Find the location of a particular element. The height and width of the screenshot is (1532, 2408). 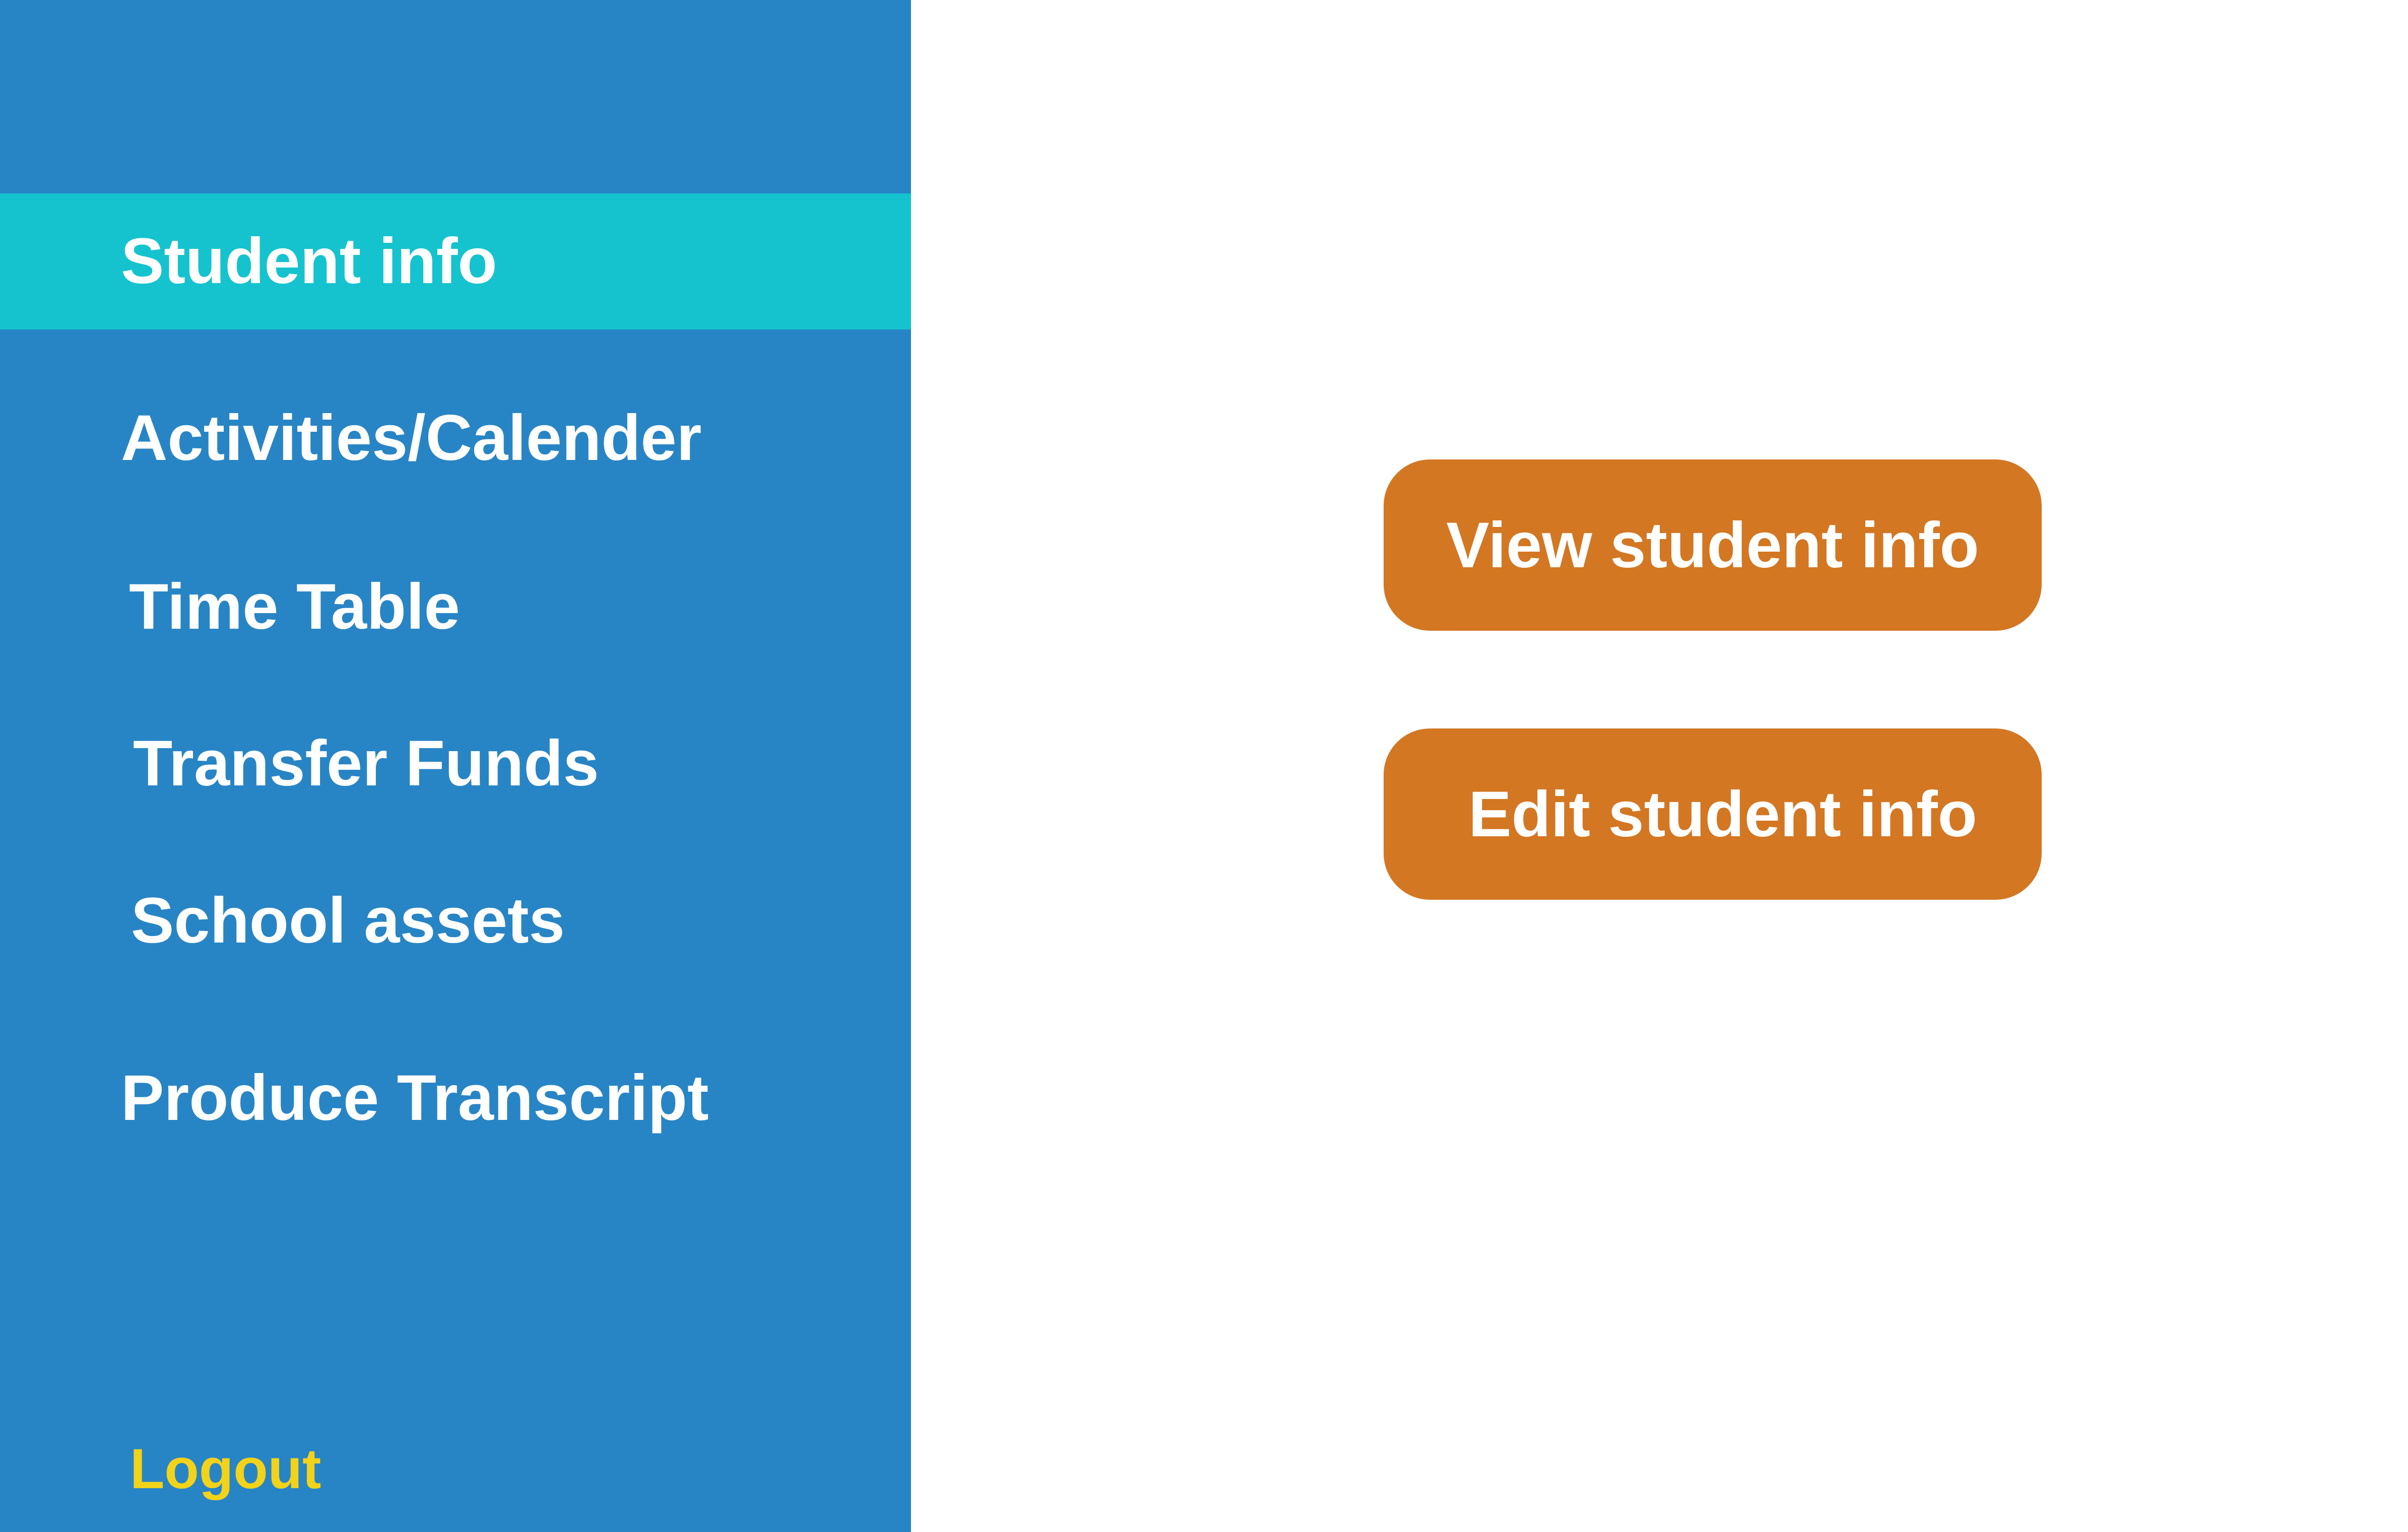

sidebar-item-activities-calender: Activities/Calender is located at coordinates (455, 439).